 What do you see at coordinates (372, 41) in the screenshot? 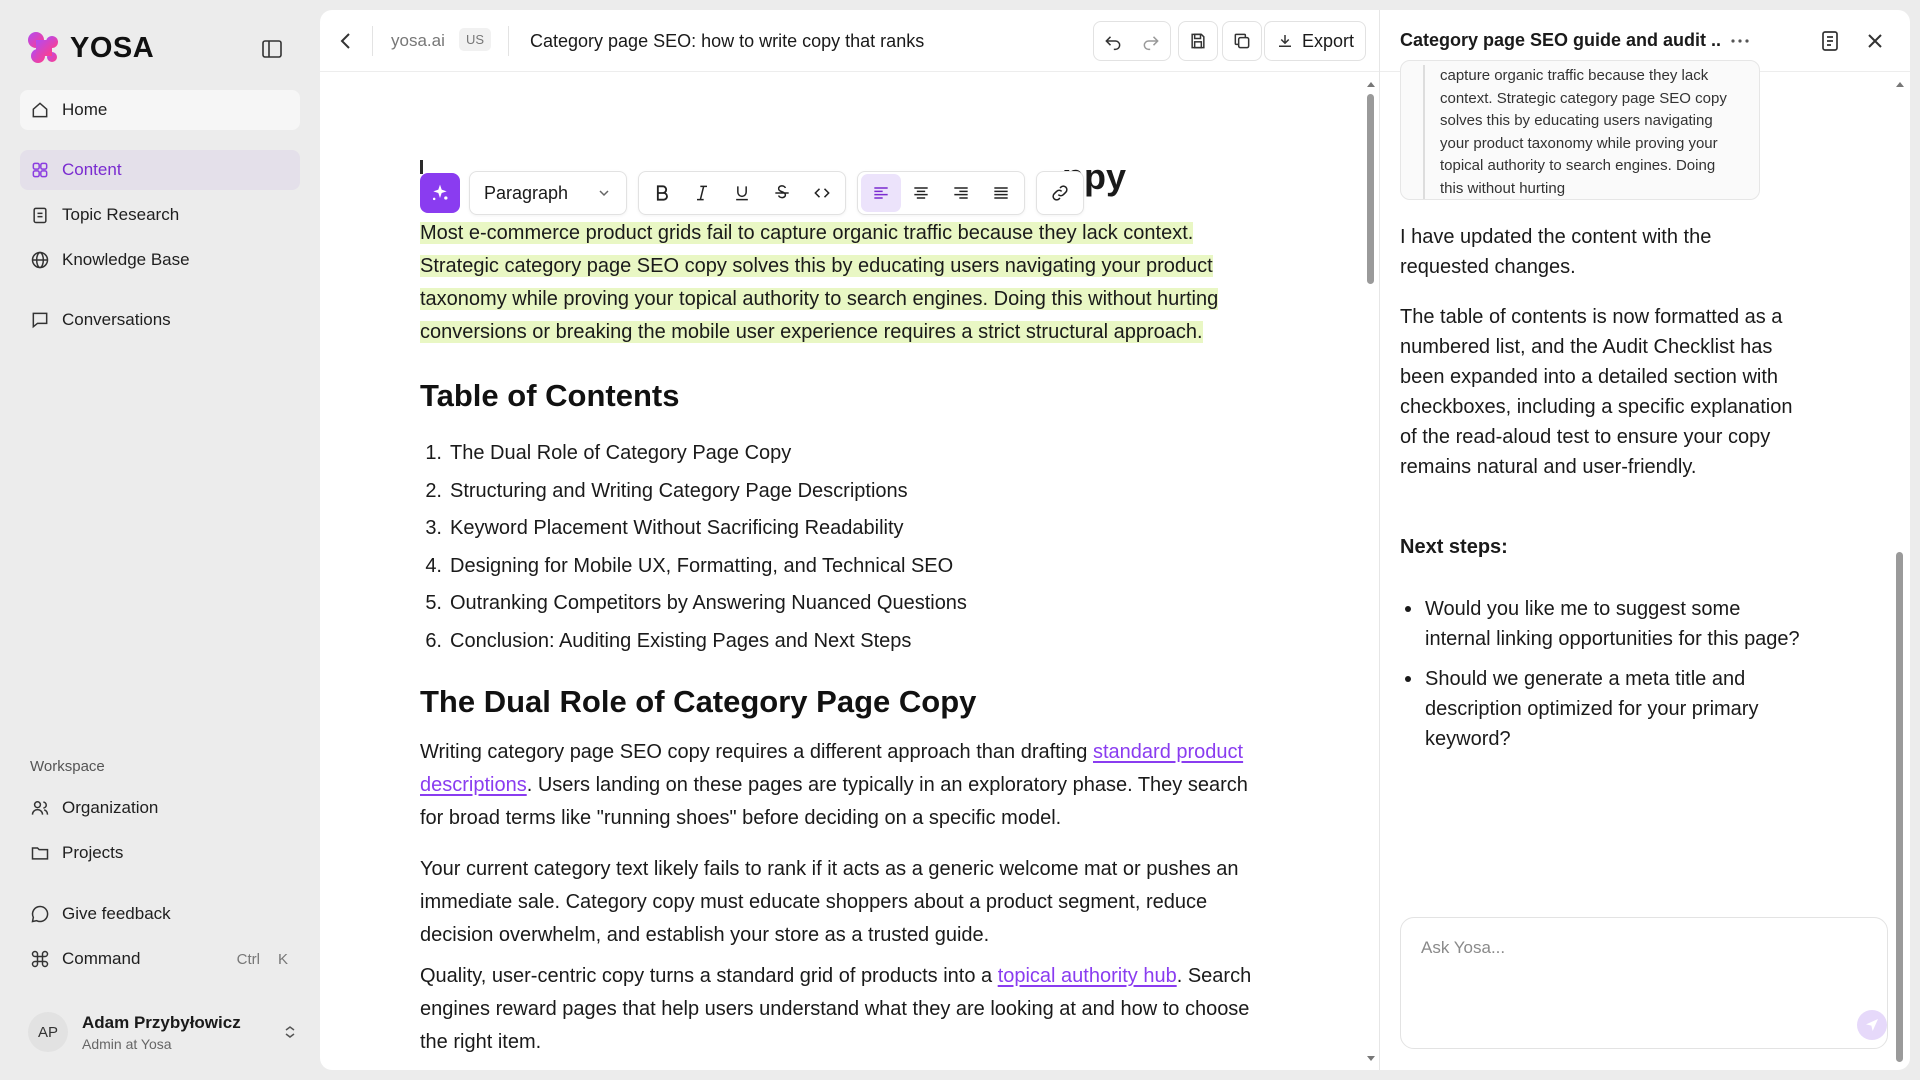
I see `divider` at bounding box center [372, 41].